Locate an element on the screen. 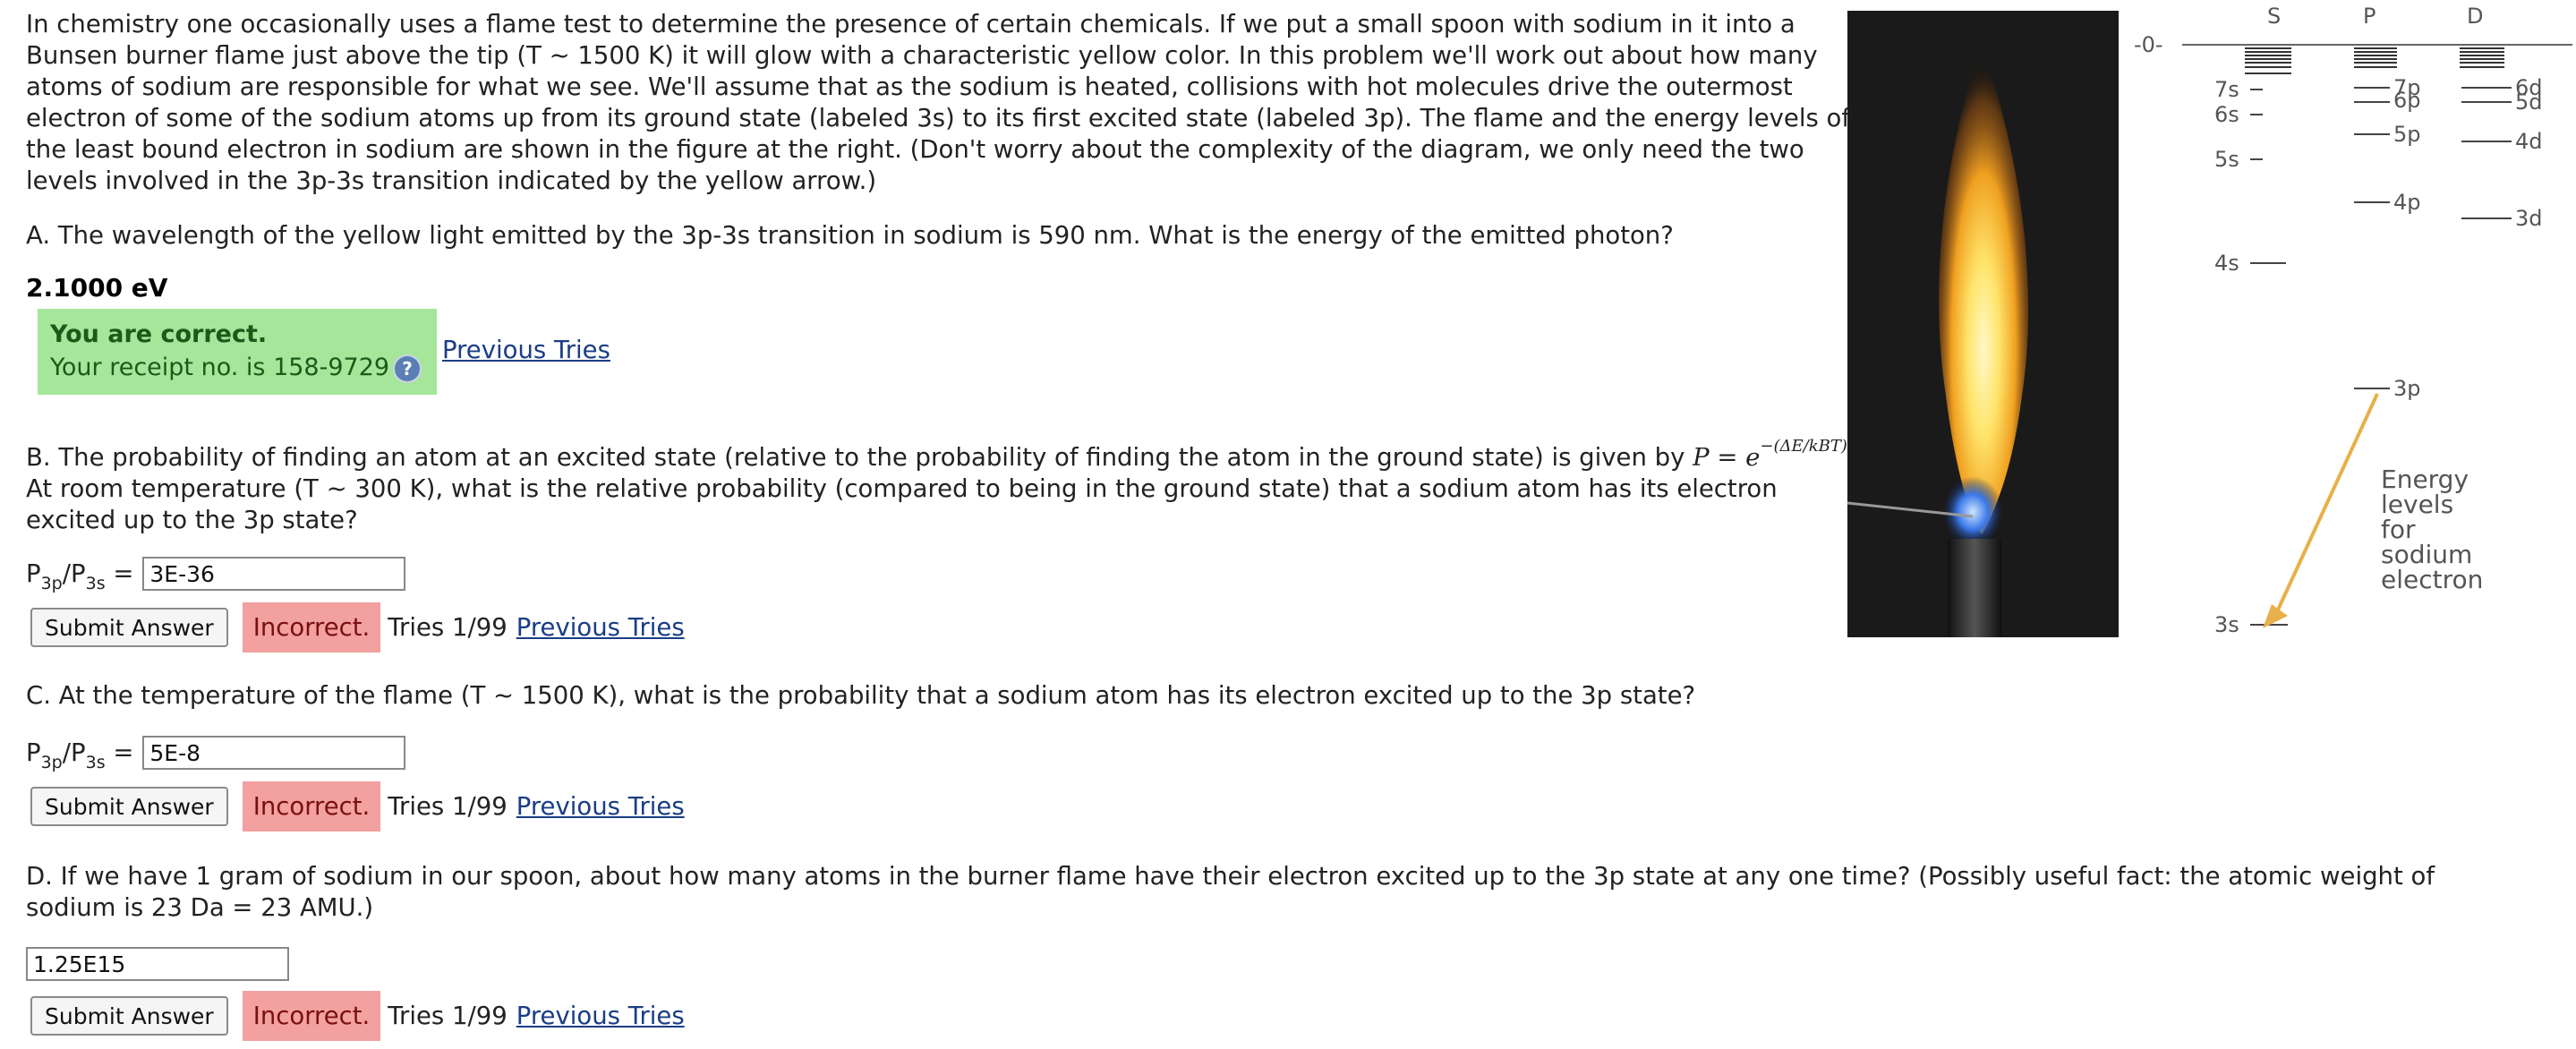  submit-answer-button-c: Submit Answer is located at coordinates (129, 806).